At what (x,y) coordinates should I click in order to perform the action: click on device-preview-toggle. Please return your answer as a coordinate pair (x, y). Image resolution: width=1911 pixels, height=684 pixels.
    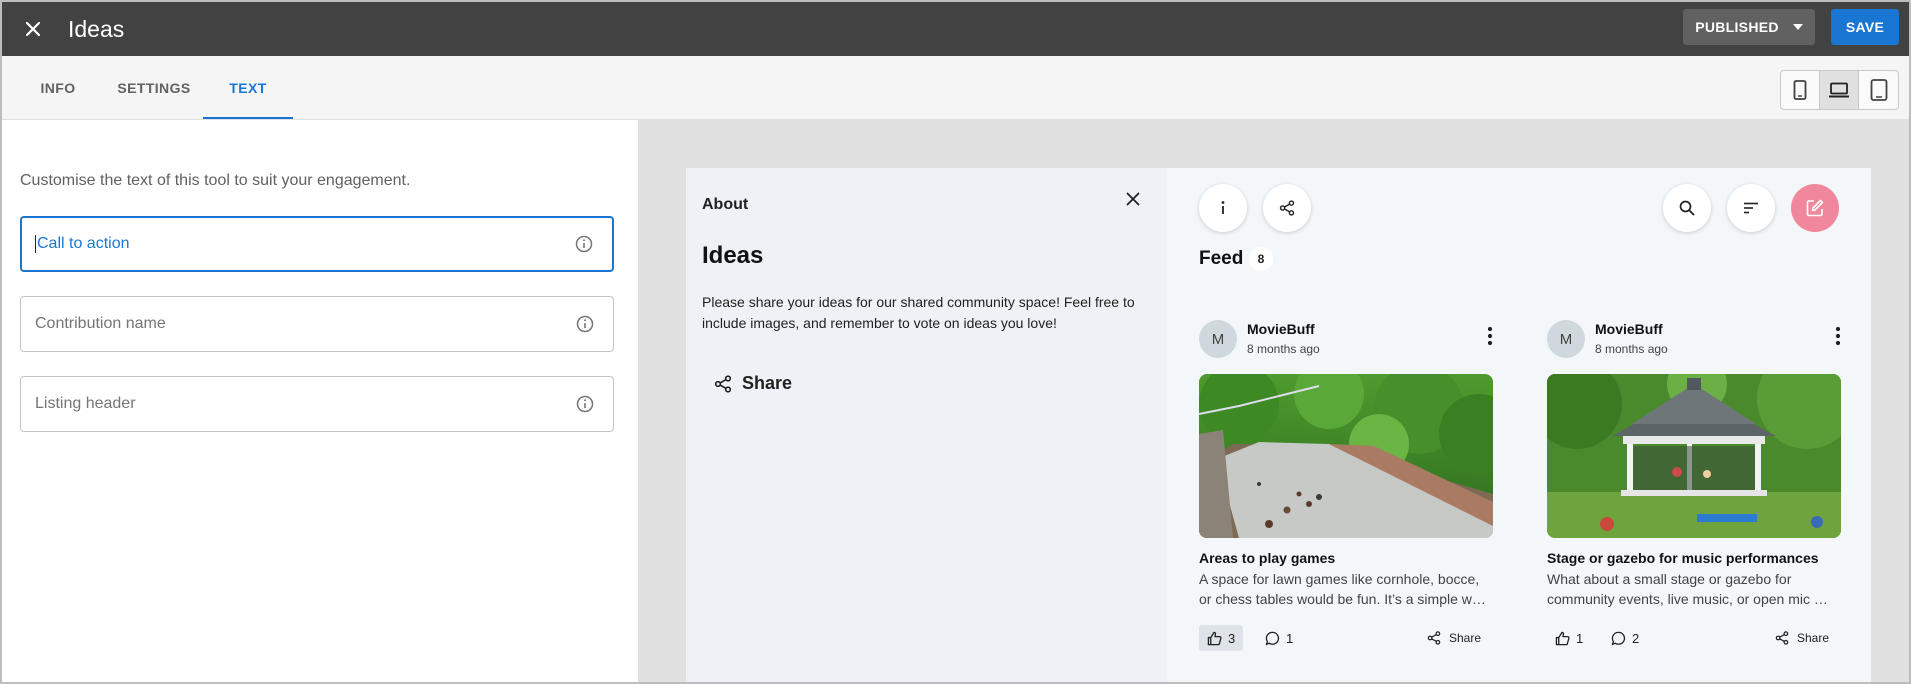
    Looking at the image, I should click on (1839, 90).